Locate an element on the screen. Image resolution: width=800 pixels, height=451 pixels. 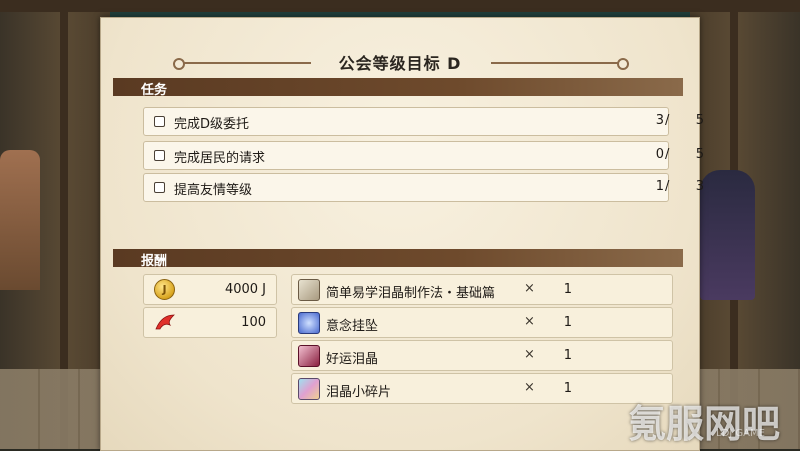
pendant-icon is located at coordinates (309, 323).